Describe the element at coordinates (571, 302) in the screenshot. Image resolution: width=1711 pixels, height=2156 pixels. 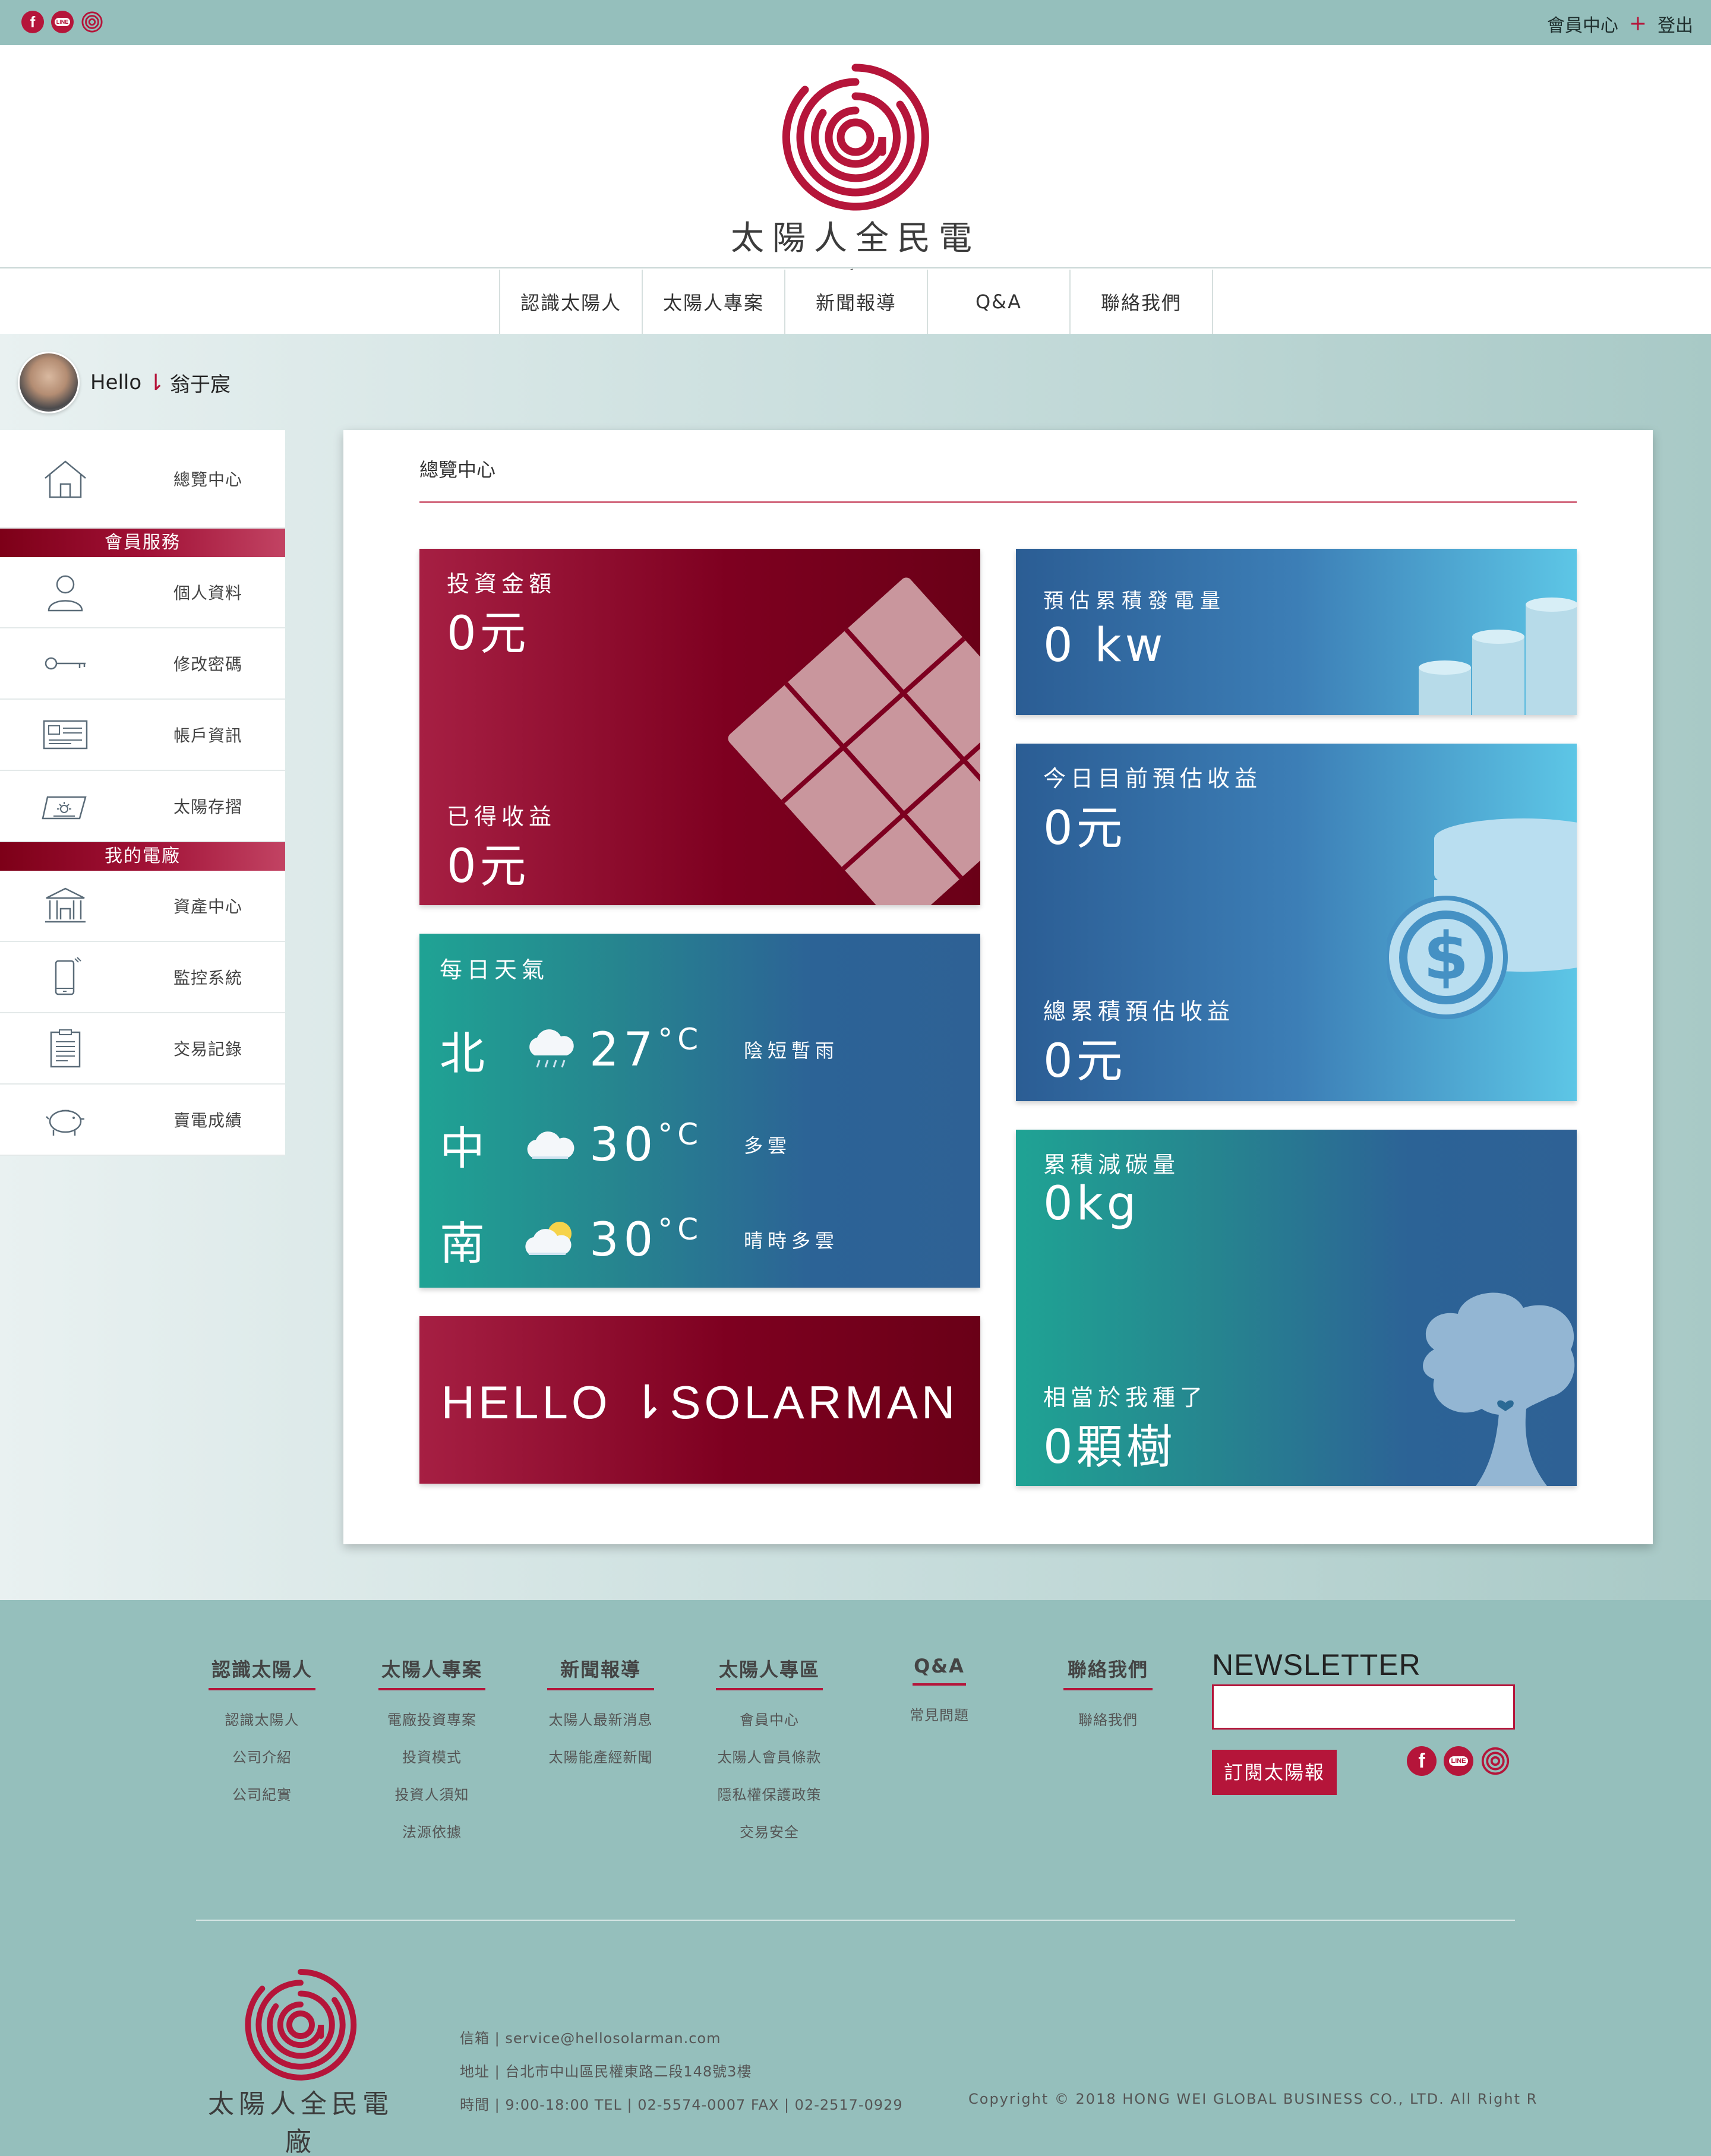
I see `nav-item-about: 認識太陽人` at that location.